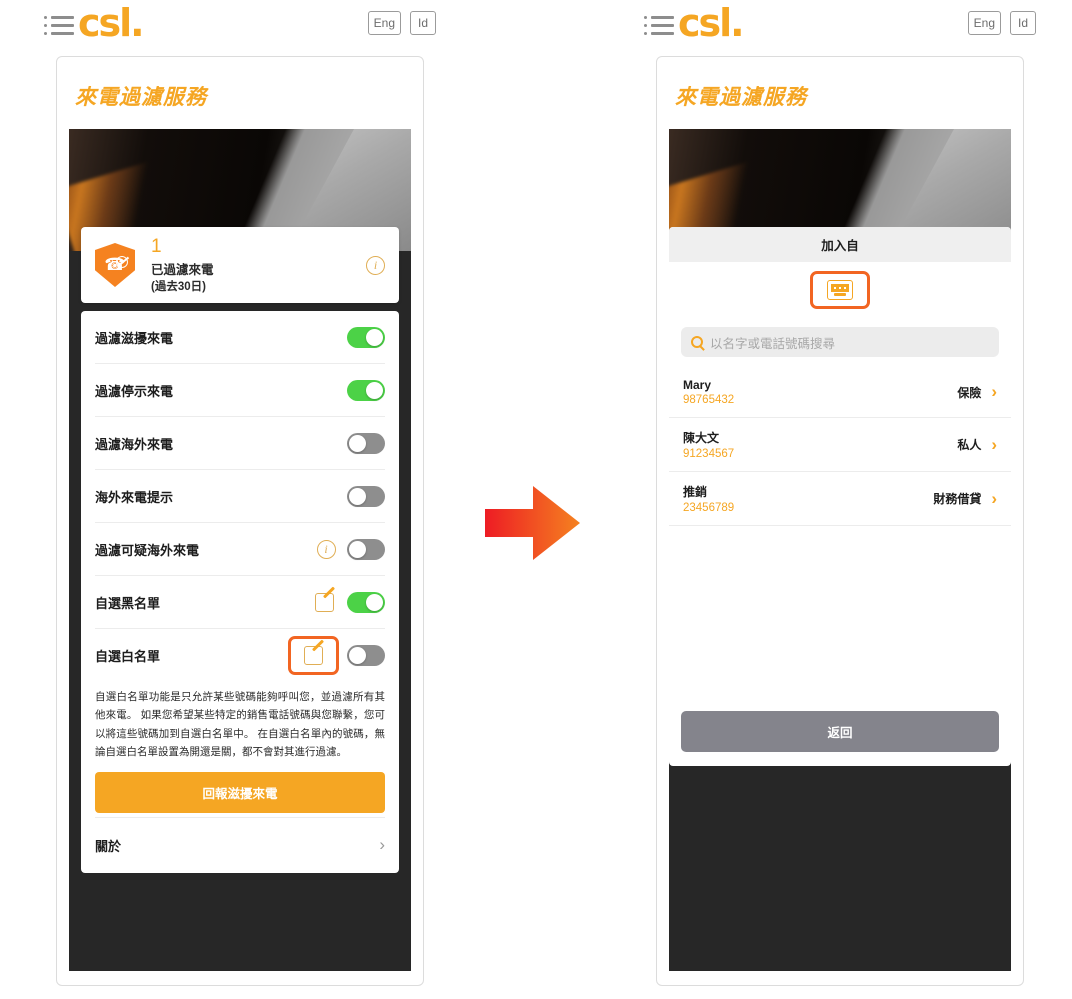 Image resolution: width=1072 pixels, height=999 pixels. What do you see at coordinates (366, 337) in the screenshot?
I see `toggle-filter-nuisance` at bounding box center [366, 337].